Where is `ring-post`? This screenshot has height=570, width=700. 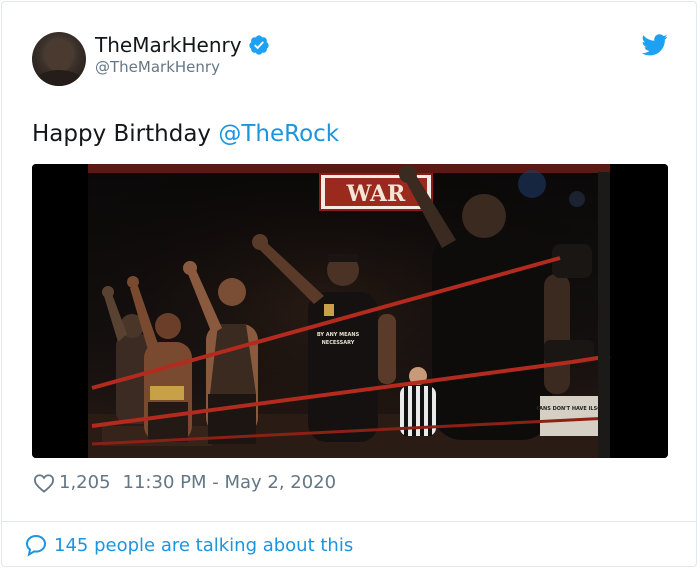
ring-post is located at coordinates (604, 315).